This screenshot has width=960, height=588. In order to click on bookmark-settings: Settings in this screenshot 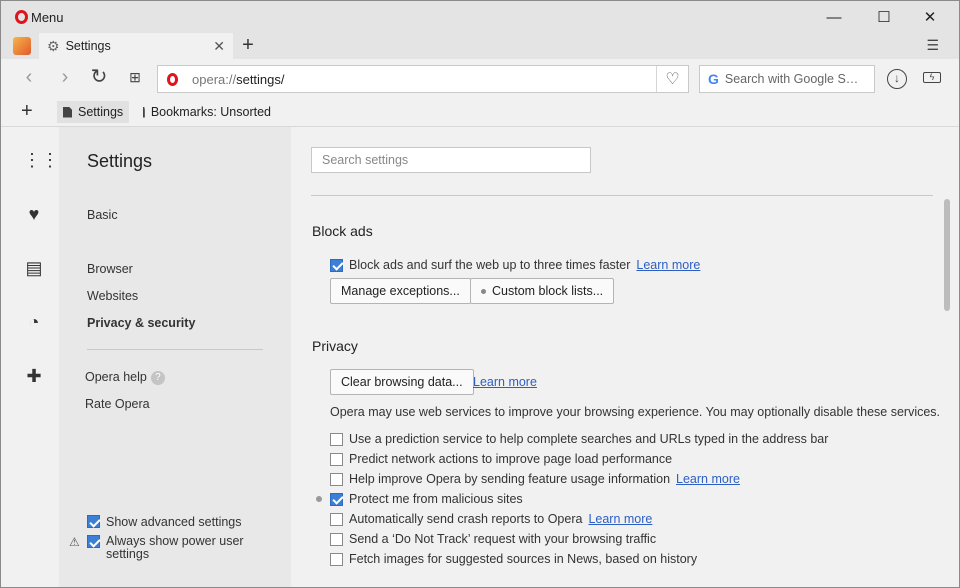, I will do `click(93, 112)`.